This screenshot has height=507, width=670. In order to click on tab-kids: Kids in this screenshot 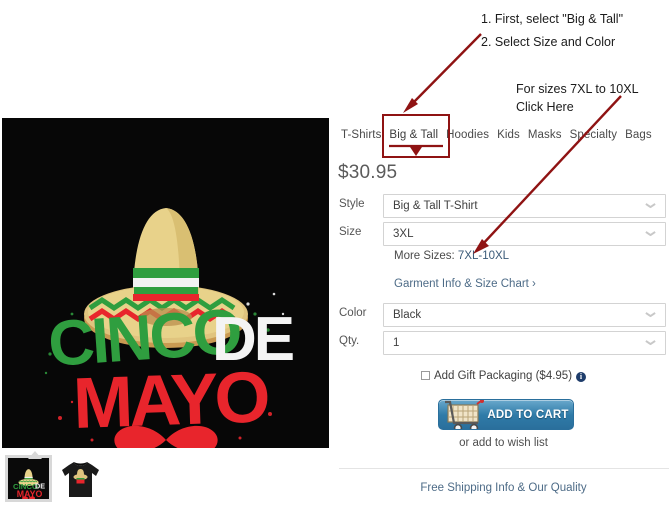, I will do `click(508, 135)`.